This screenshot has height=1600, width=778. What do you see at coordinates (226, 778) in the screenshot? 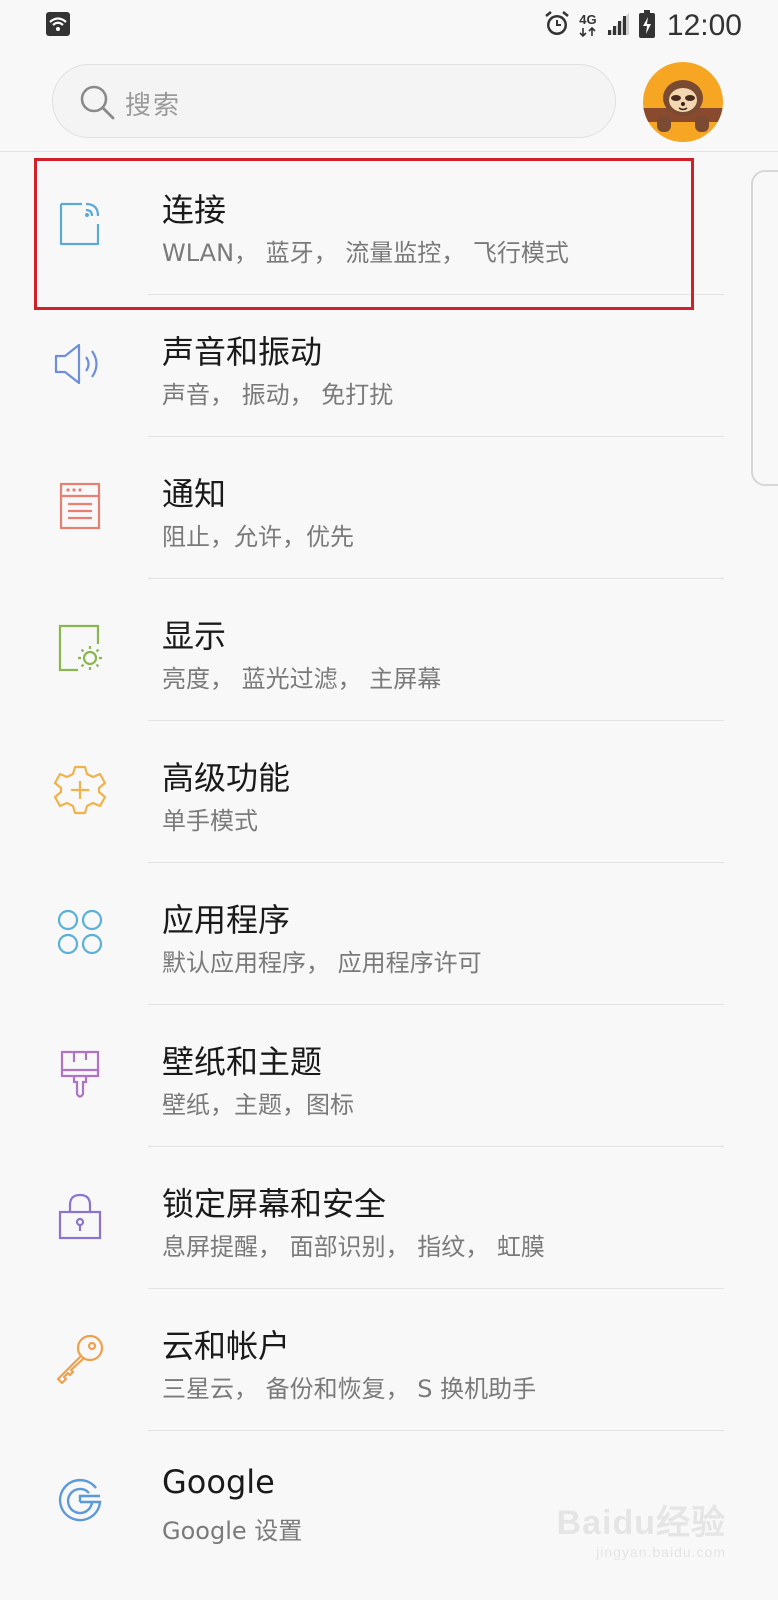
I see `menu-item-title: 高级功能` at bounding box center [226, 778].